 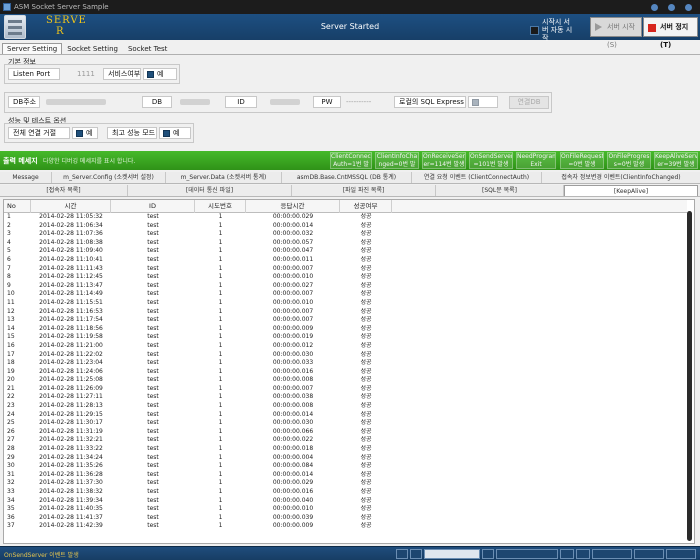 I want to click on max-perf-checkbox: 예, so click(x=175, y=133).